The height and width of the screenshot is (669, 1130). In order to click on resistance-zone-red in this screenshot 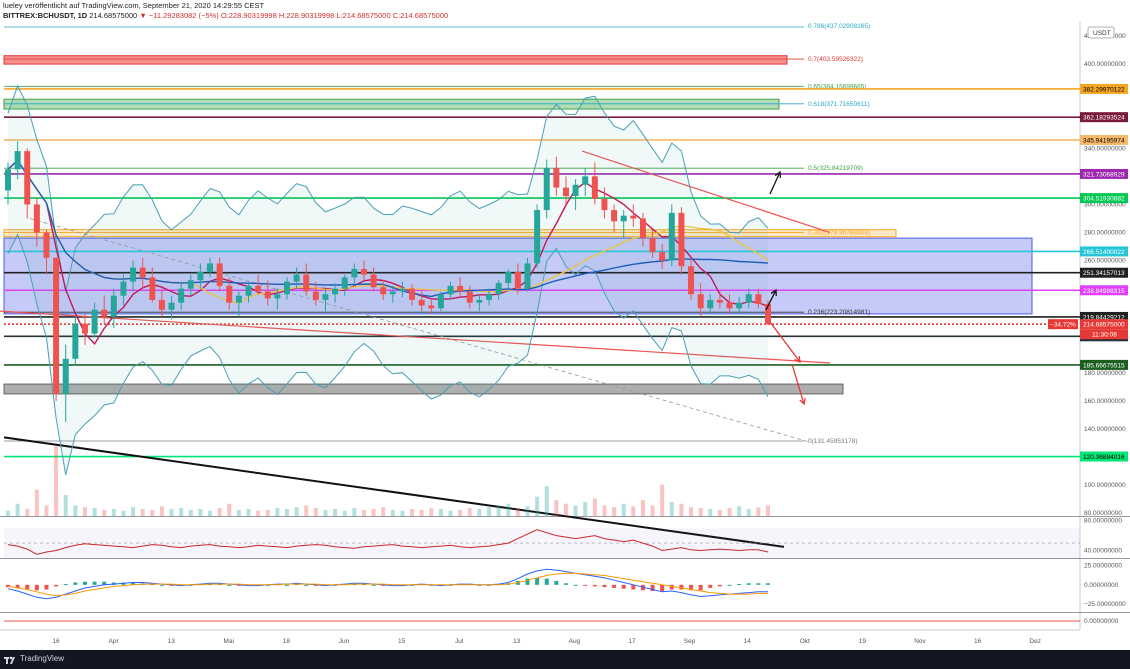, I will do `click(395, 60)`.